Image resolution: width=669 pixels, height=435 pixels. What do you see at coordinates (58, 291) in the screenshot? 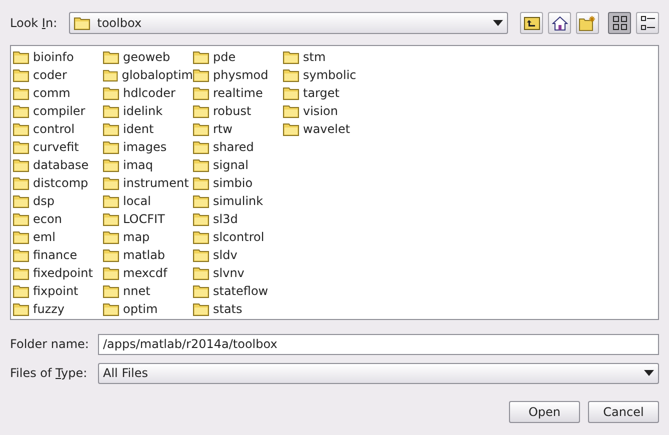
I see `folder-item: fixpoint` at bounding box center [58, 291].